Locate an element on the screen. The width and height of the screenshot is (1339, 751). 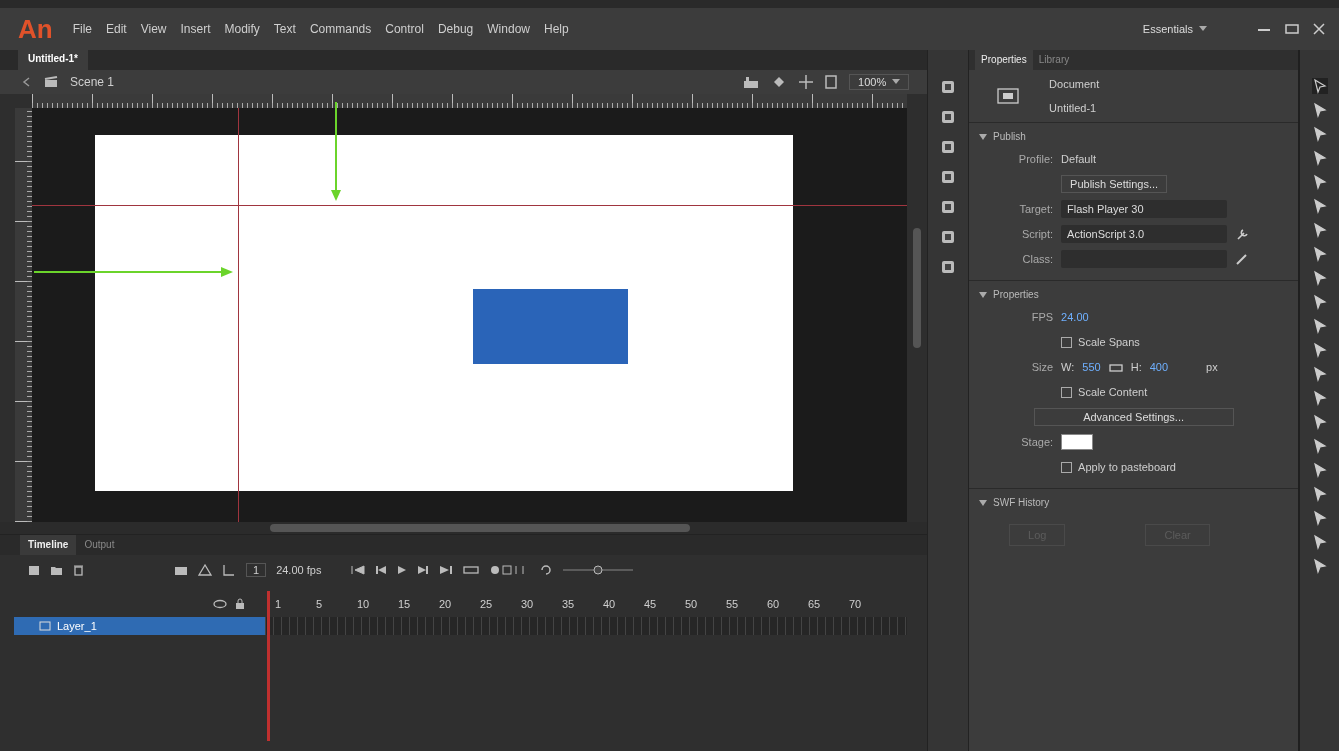
close-icon is located at coordinates (1319, 29).